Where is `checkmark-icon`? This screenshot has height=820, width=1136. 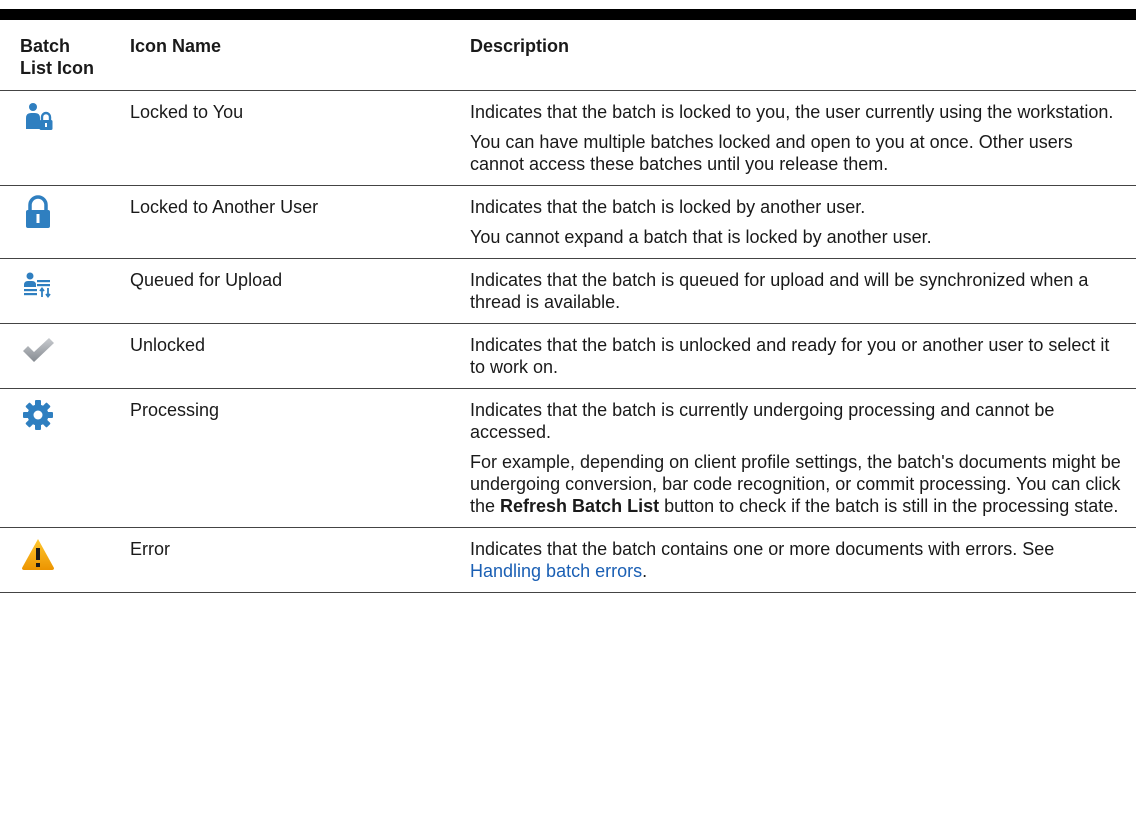
checkmark-icon is located at coordinates (38, 350).